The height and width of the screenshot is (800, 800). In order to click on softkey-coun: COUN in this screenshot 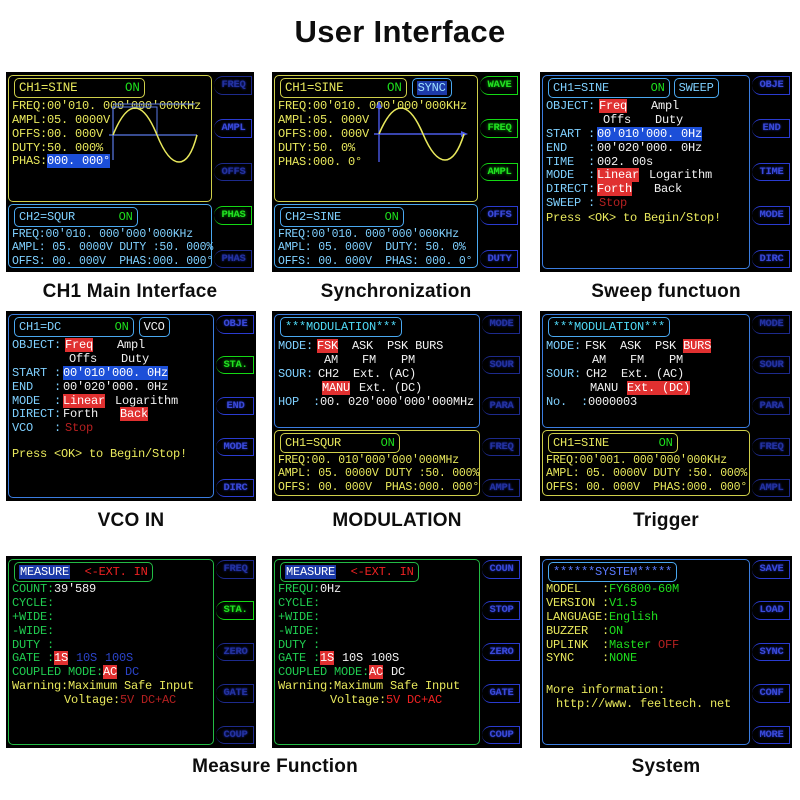, I will do `click(501, 569)`.